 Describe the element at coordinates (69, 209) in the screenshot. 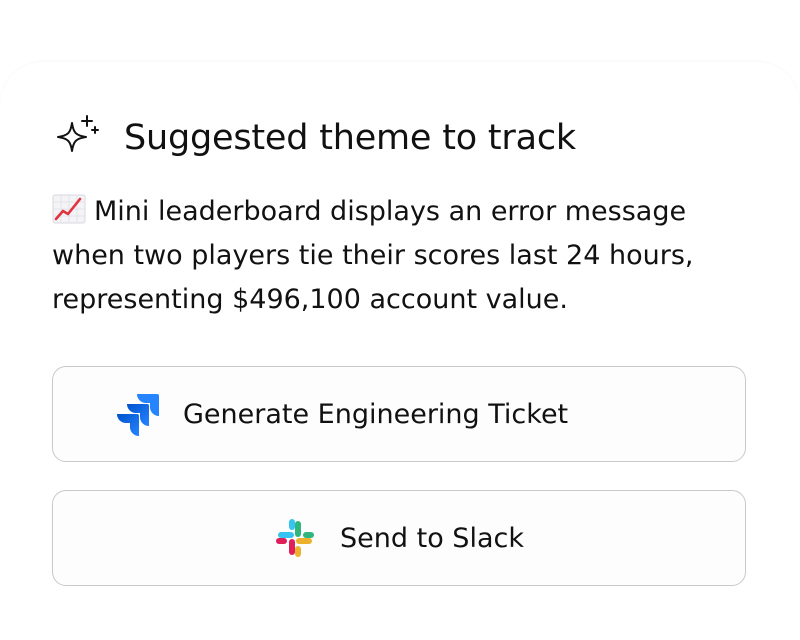

I see `chart-increasing-emoji-icon` at that location.